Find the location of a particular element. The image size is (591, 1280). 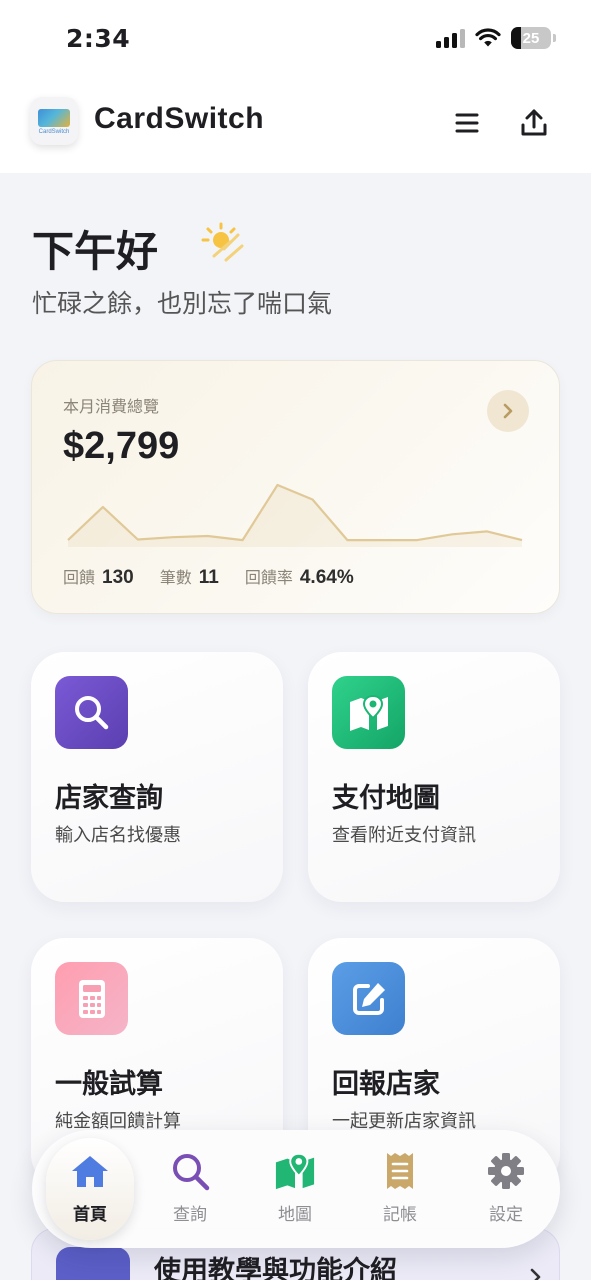

status-icons: 25 is located at coordinates (496, 38).